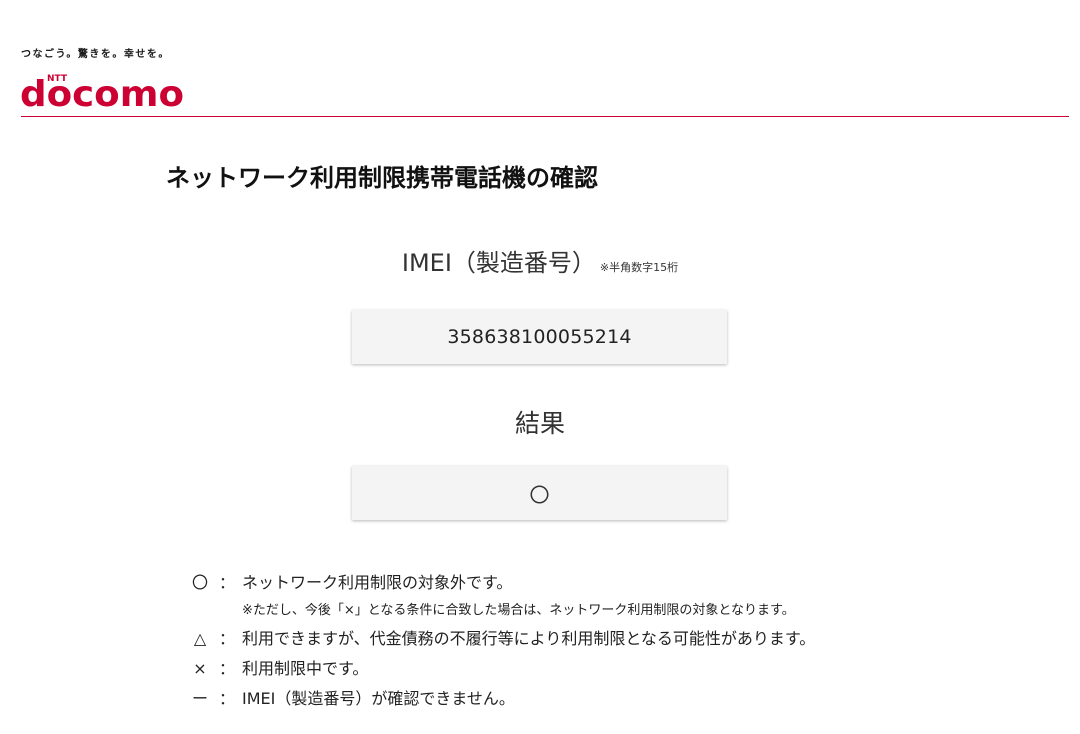 Image resolution: width=1080 pixels, height=734 pixels. I want to click on logo-docomo-text: docomo, so click(102, 93).